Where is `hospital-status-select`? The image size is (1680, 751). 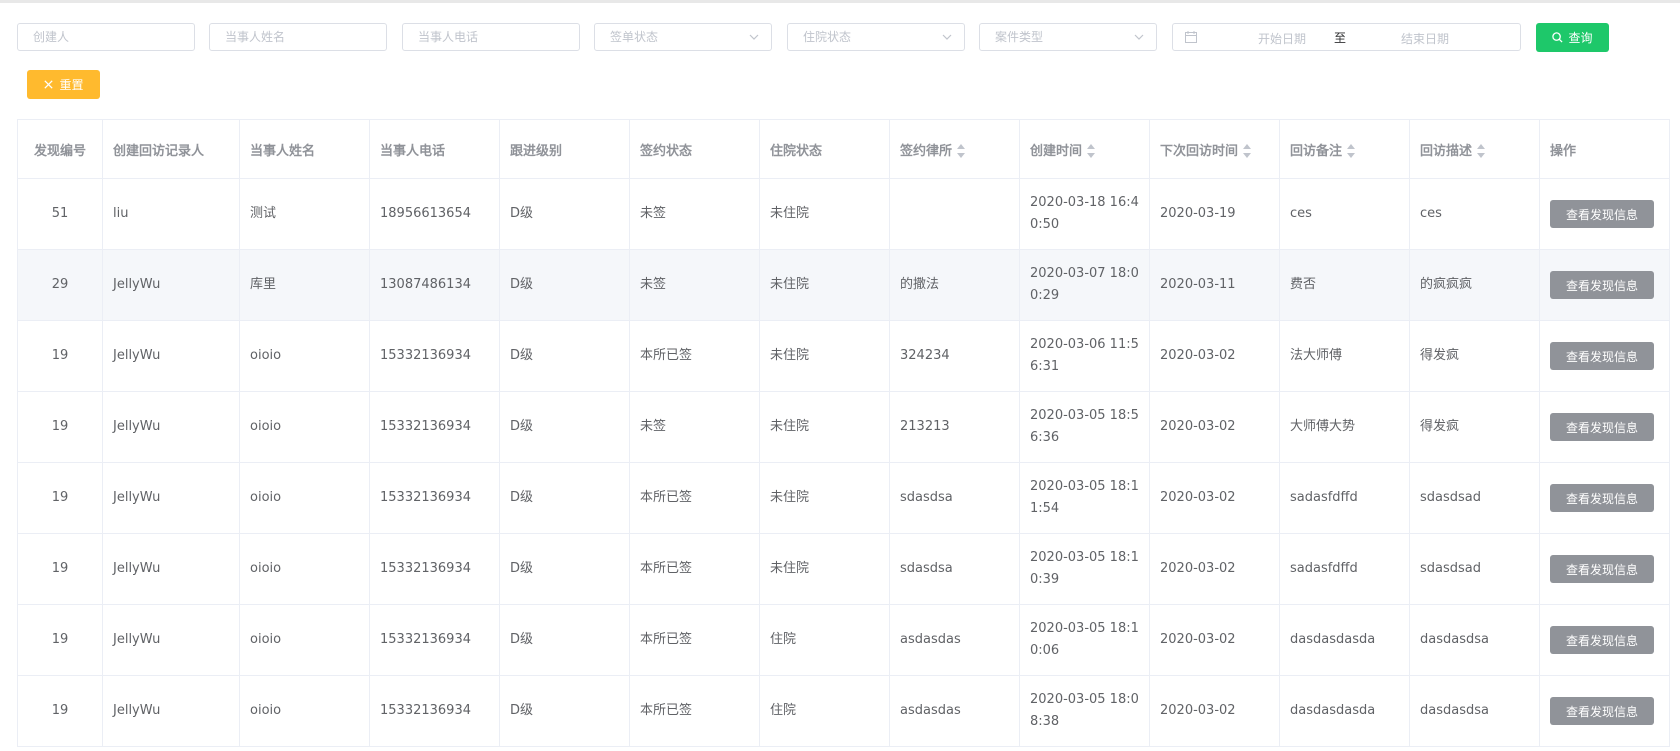 hospital-status-select is located at coordinates (876, 37).